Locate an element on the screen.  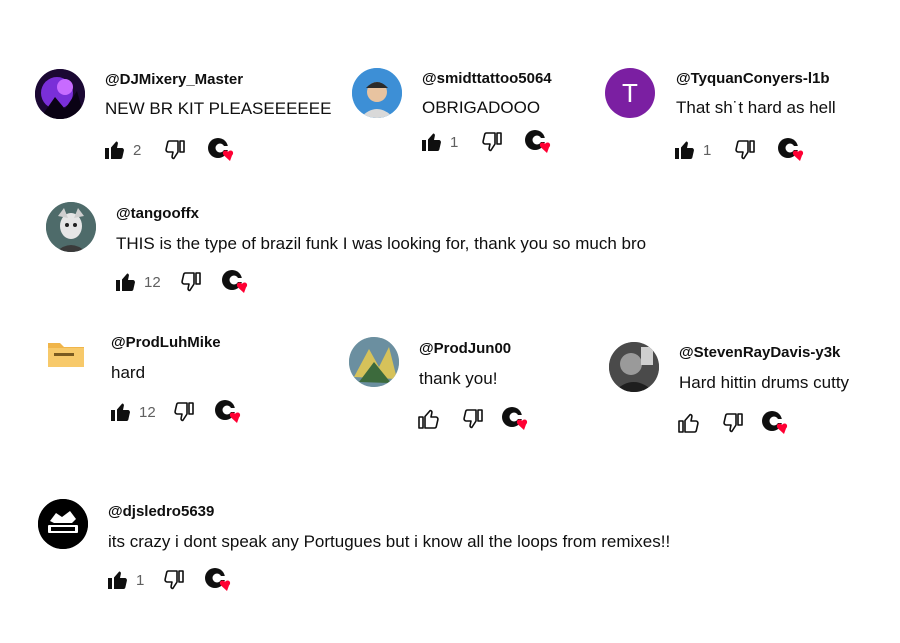
sledro-logo-icon is located at coordinates (63, 524).